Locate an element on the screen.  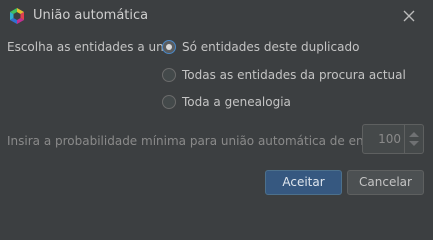
close-icon is located at coordinates (409, 16).